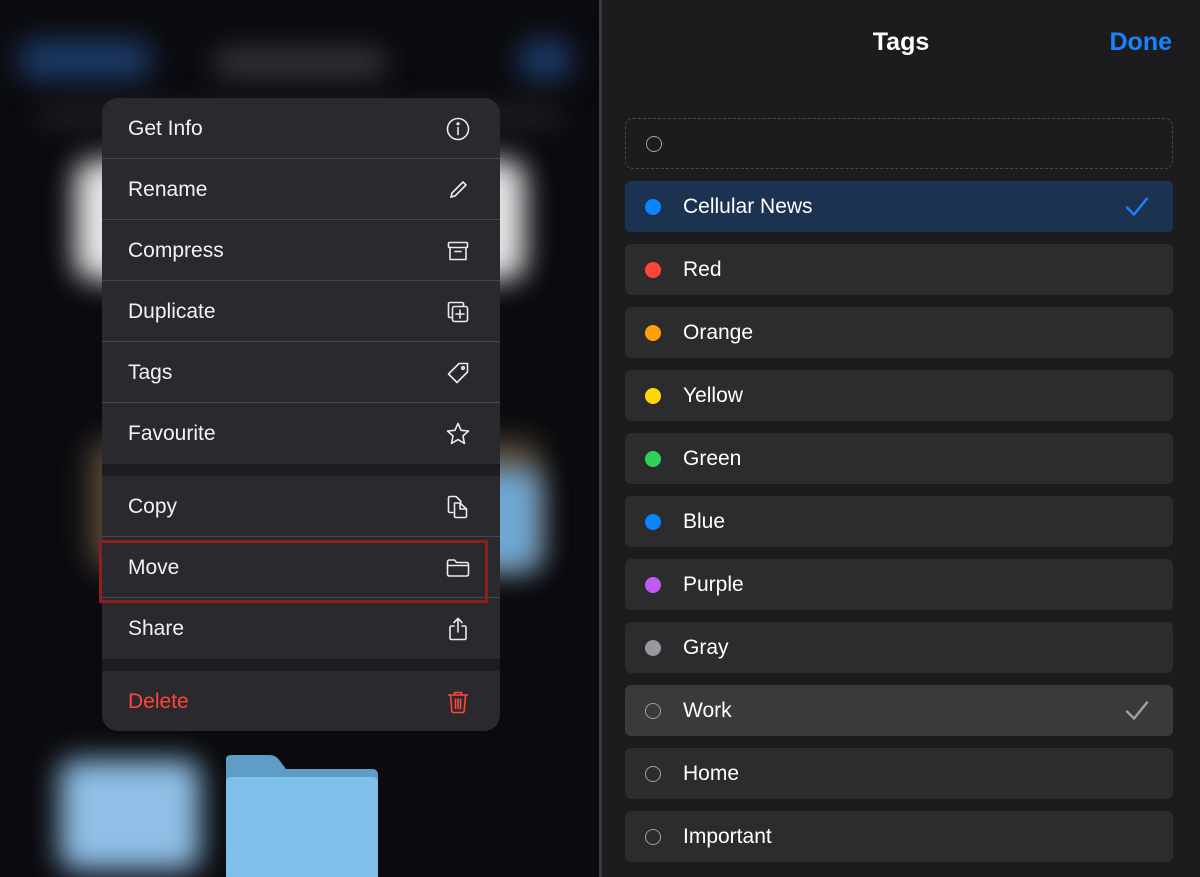 The image size is (1200, 877). I want to click on tag-label: Work, so click(707, 710).